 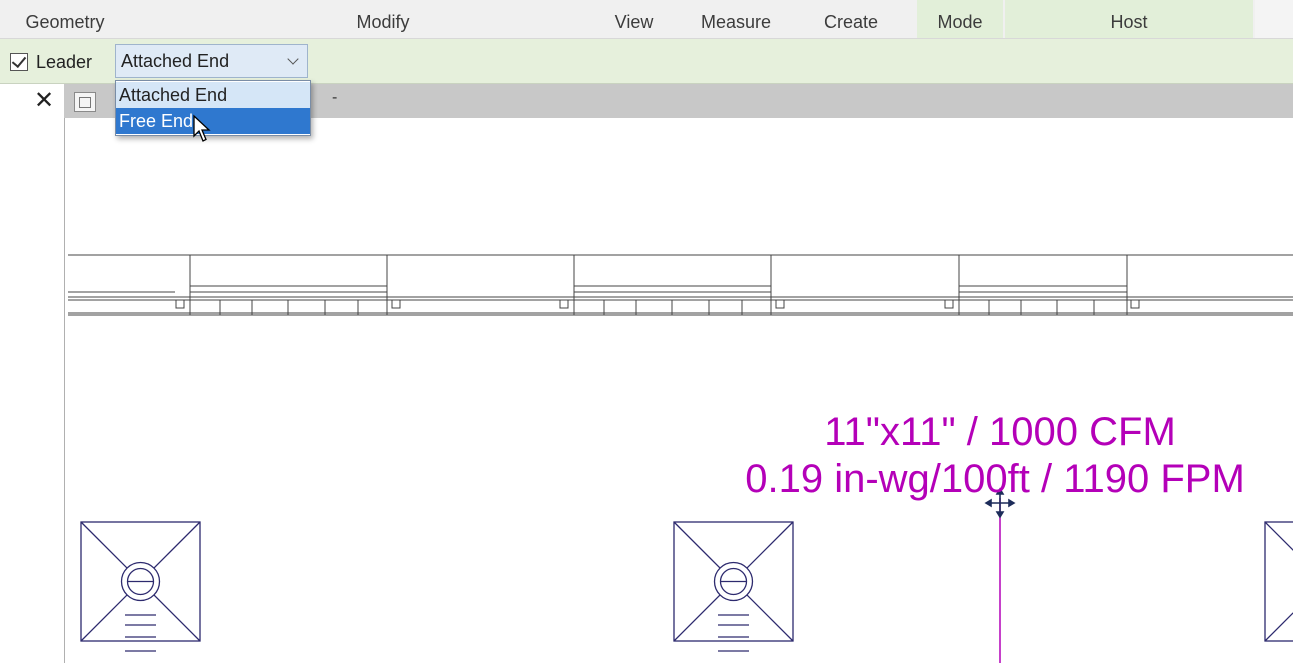 What do you see at coordinates (19, 62) in the screenshot?
I see `leader-checkbox` at bounding box center [19, 62].